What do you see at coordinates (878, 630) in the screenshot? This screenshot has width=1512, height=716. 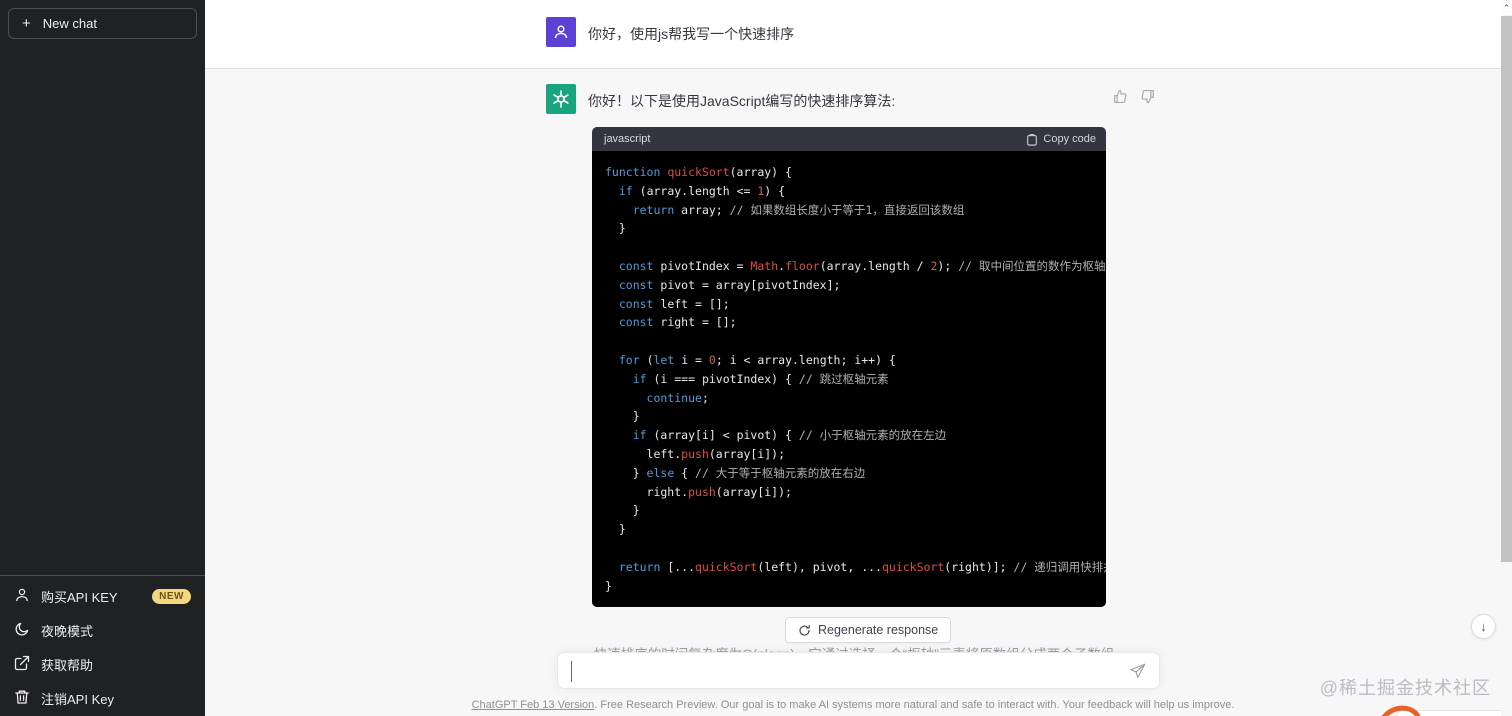 I see `regenerate-response-label: Regenerate response` at bounding box center [878, 630].